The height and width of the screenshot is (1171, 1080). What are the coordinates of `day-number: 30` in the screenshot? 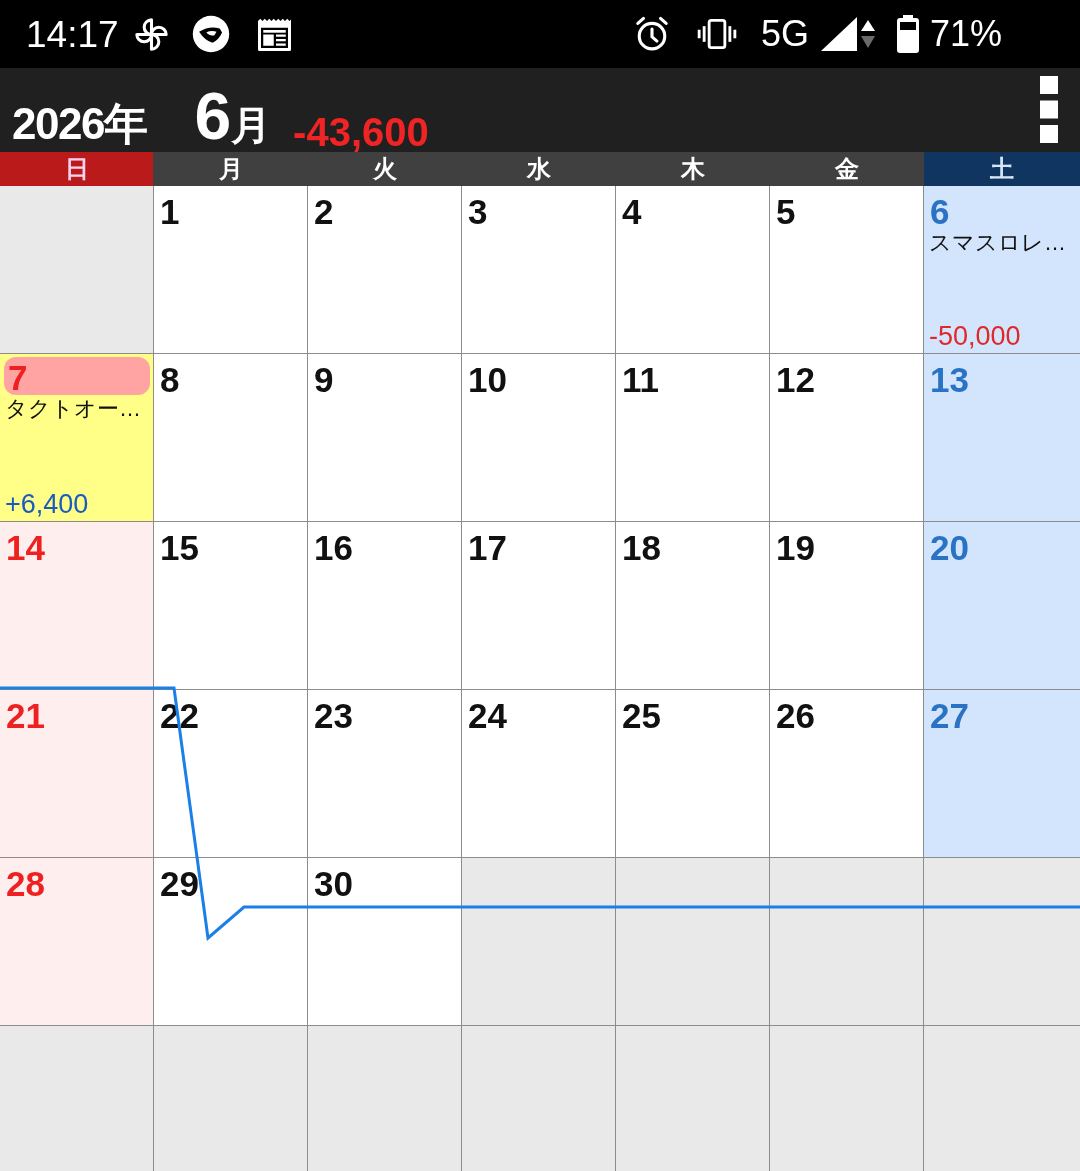 It's located at (333, 883).